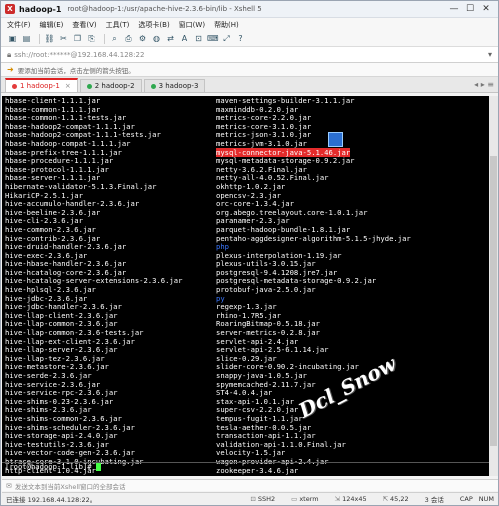 Image resolution: width=499 pixels, height=506 pixels. Describe the element at coordinates (434, 500) in the screenshot. I see `status-sessions: 3 会话` at that location.